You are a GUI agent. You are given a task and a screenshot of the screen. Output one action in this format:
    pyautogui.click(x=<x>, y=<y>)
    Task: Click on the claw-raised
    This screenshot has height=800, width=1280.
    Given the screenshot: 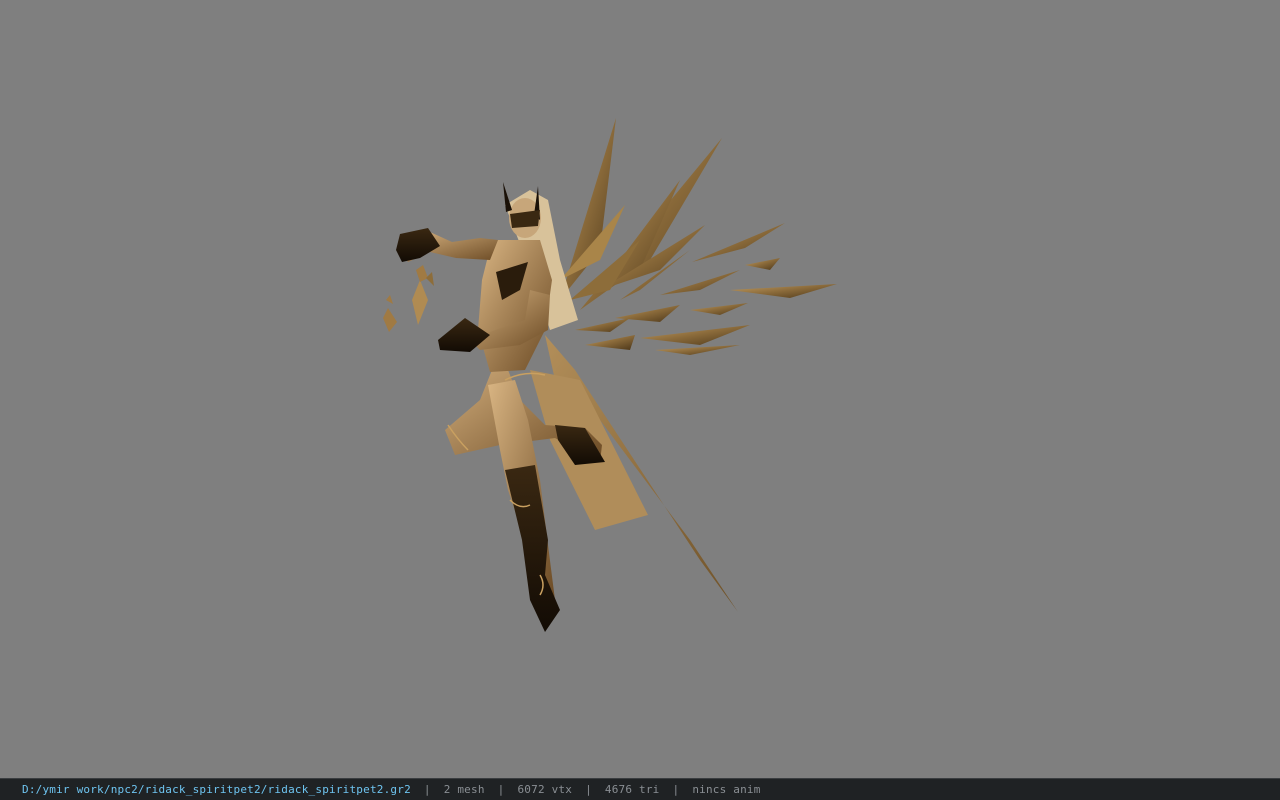 What is the action you would take?
    pyautogui.click(x=418, y=245)
    